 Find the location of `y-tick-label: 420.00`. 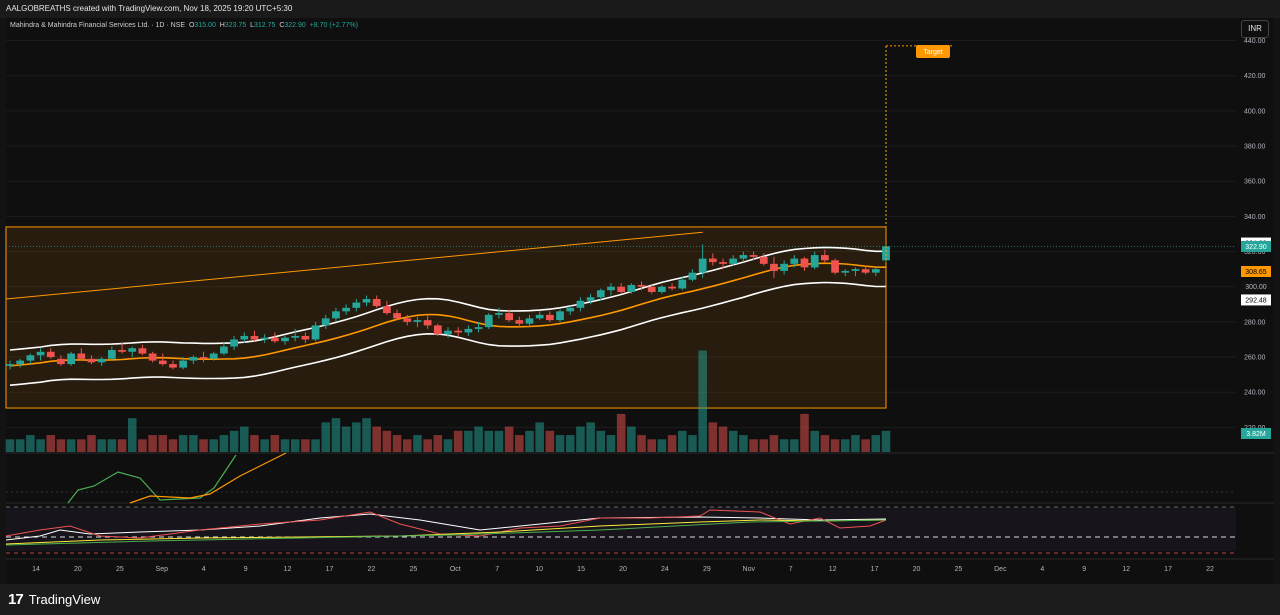

y-tick-label: 420.00 is located at coordinates (1255, 76).